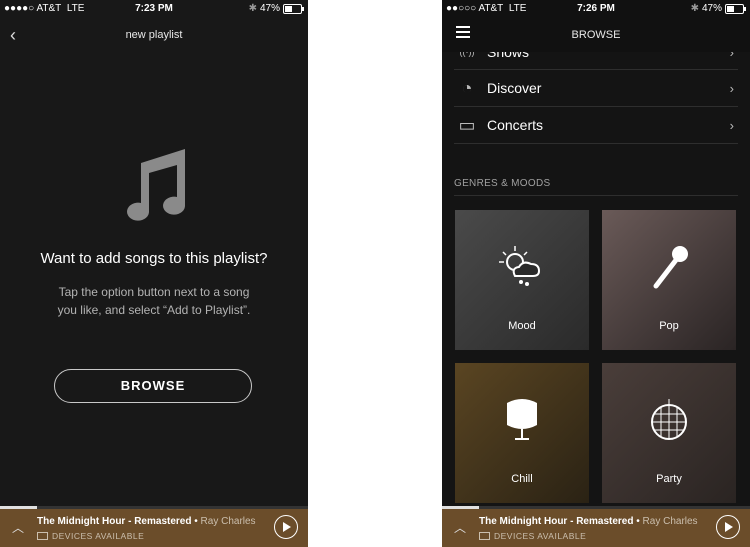 The width and height of the screenshot is (750, 547). Describe the element at coordinates (669, 326) in the screenshot. I see `genre-label: Pop` at that location.